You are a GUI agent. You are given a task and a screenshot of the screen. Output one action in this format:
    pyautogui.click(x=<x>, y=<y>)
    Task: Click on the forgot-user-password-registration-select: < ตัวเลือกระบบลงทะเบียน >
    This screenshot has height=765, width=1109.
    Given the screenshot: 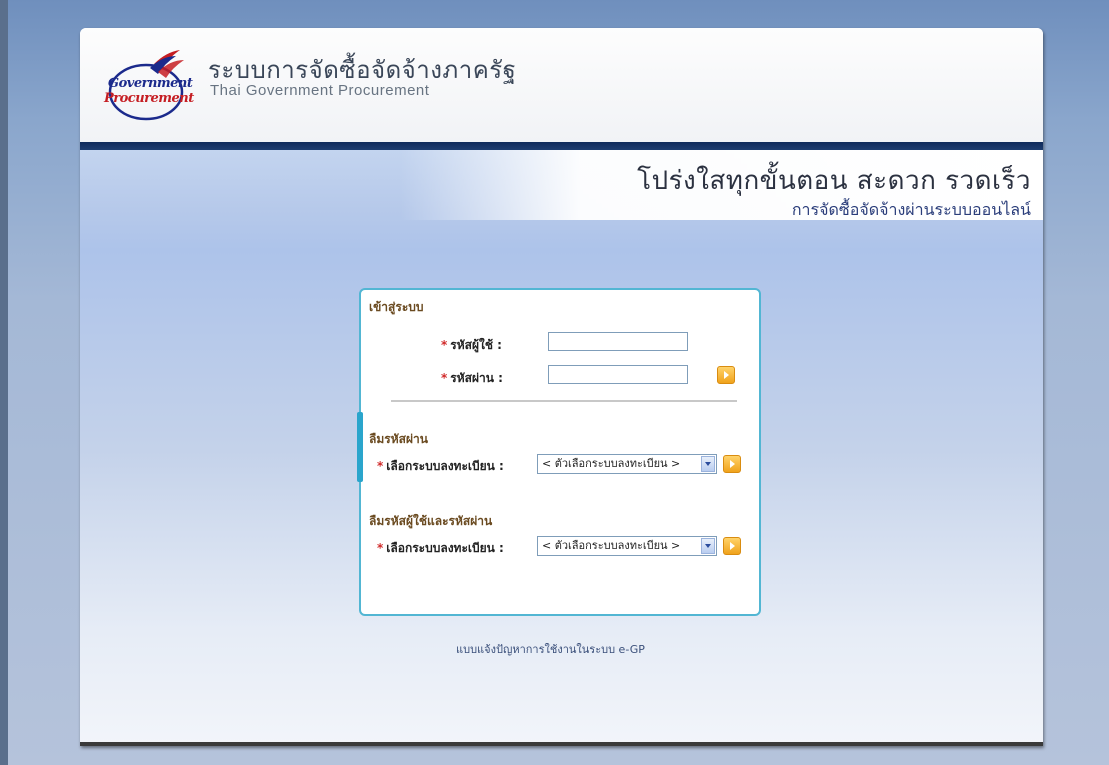 What is the action you would take?
    pyautogui.click(x=627, y=546)
    